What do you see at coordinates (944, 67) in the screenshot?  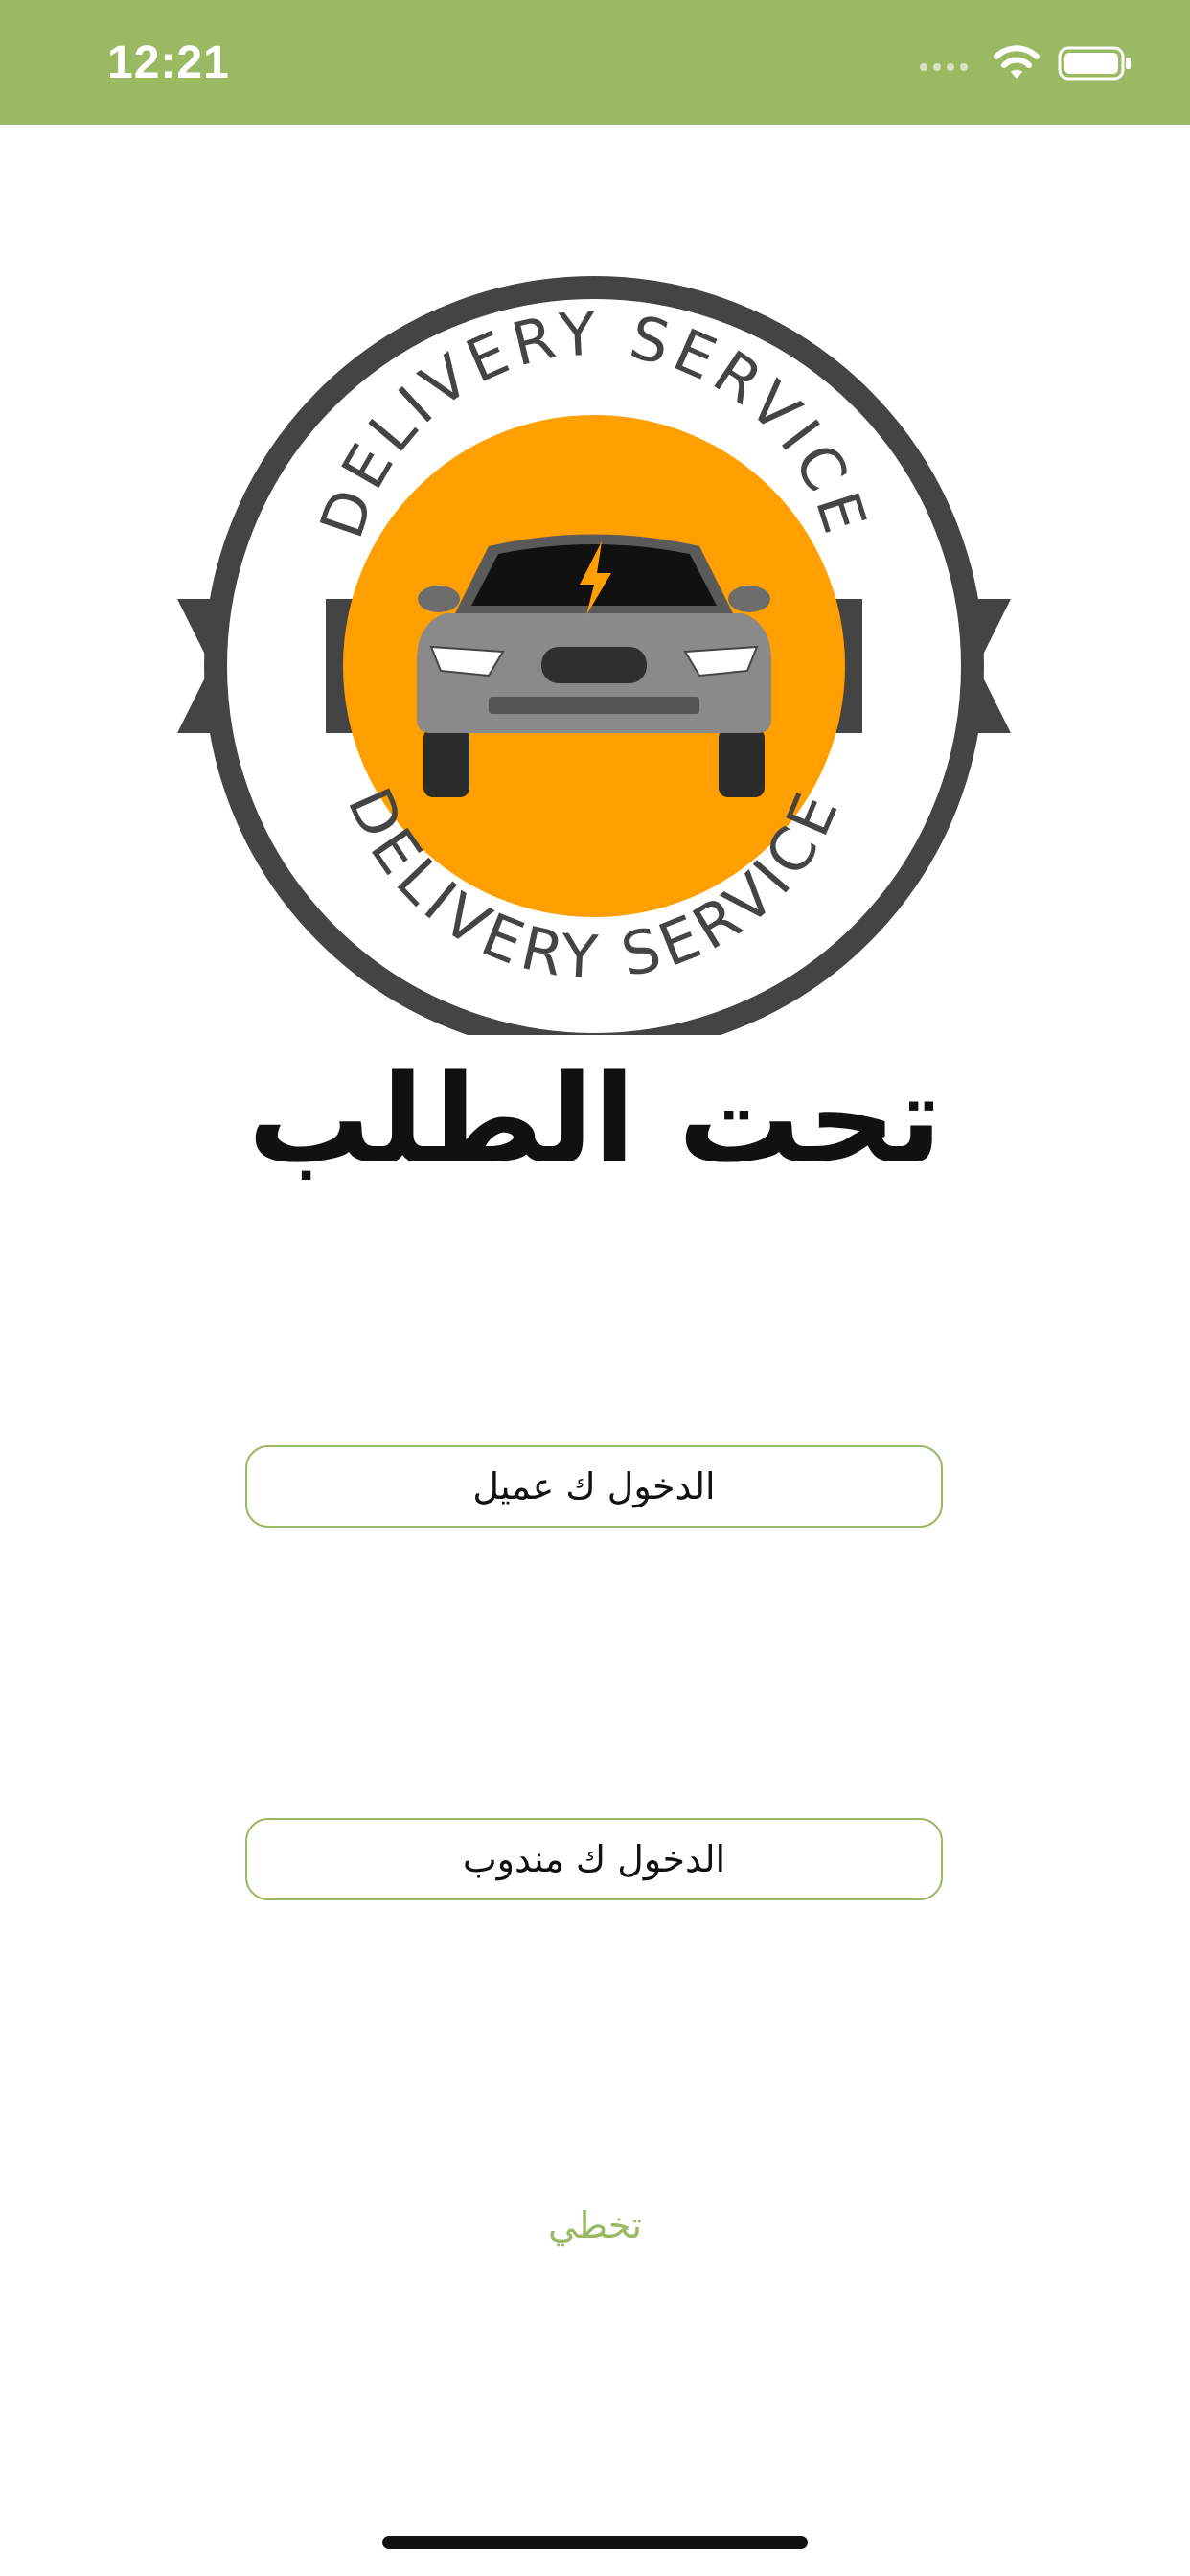 I see `signal-icon` at bounding box center [944, 67].